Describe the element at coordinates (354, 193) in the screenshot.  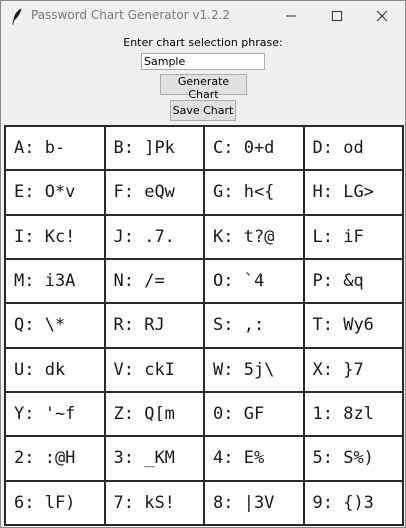
I see `chart-cell: H: LG>` at that location.